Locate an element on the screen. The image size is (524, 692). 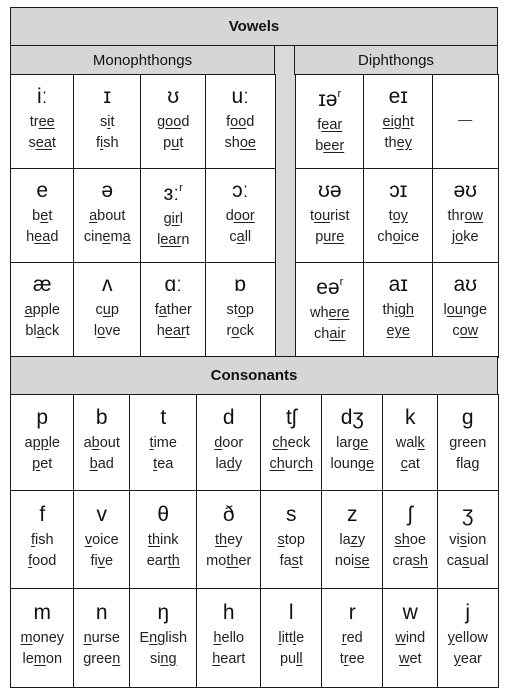
example-word: throw is located at coordinates (465, 215).